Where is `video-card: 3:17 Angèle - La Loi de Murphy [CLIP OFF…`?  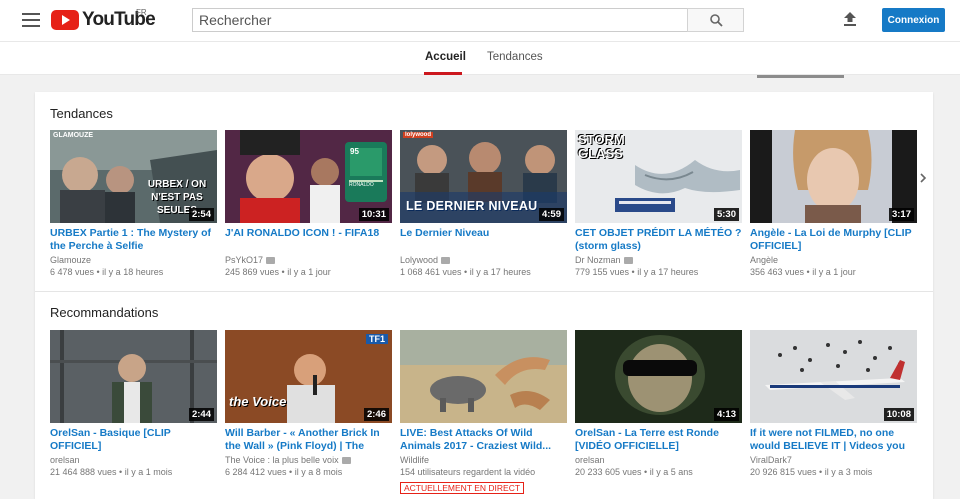
video-card: 3:17 Angèle - La Loi de Murphy [CLIP OFF… is located at coordinates (833, 204).